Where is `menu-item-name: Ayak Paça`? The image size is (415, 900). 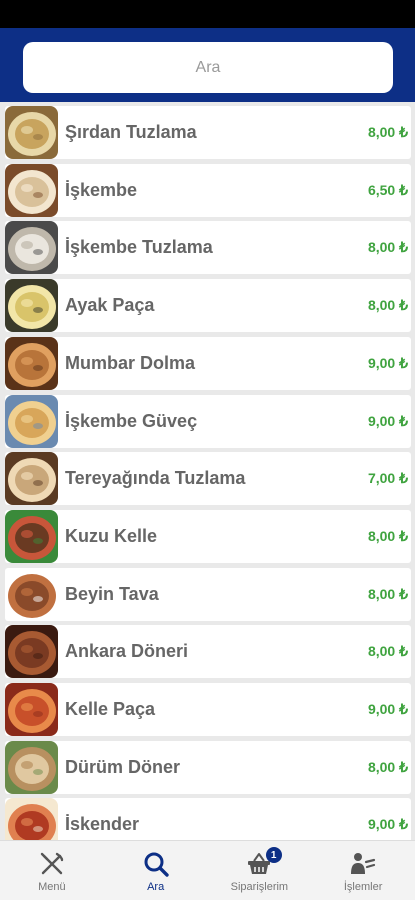 menu-item-name: Ayak Paça is located at coordinates (110, 305).